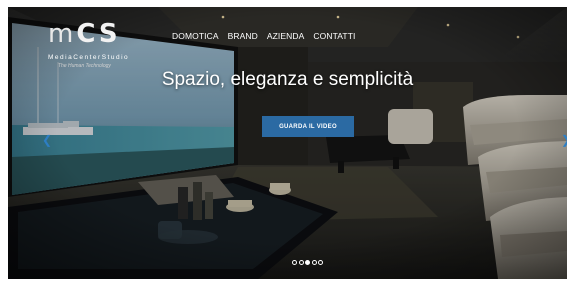 The image size is (569, 282). I want to click on chevron-left-icon: ❮, so click(47, 140).